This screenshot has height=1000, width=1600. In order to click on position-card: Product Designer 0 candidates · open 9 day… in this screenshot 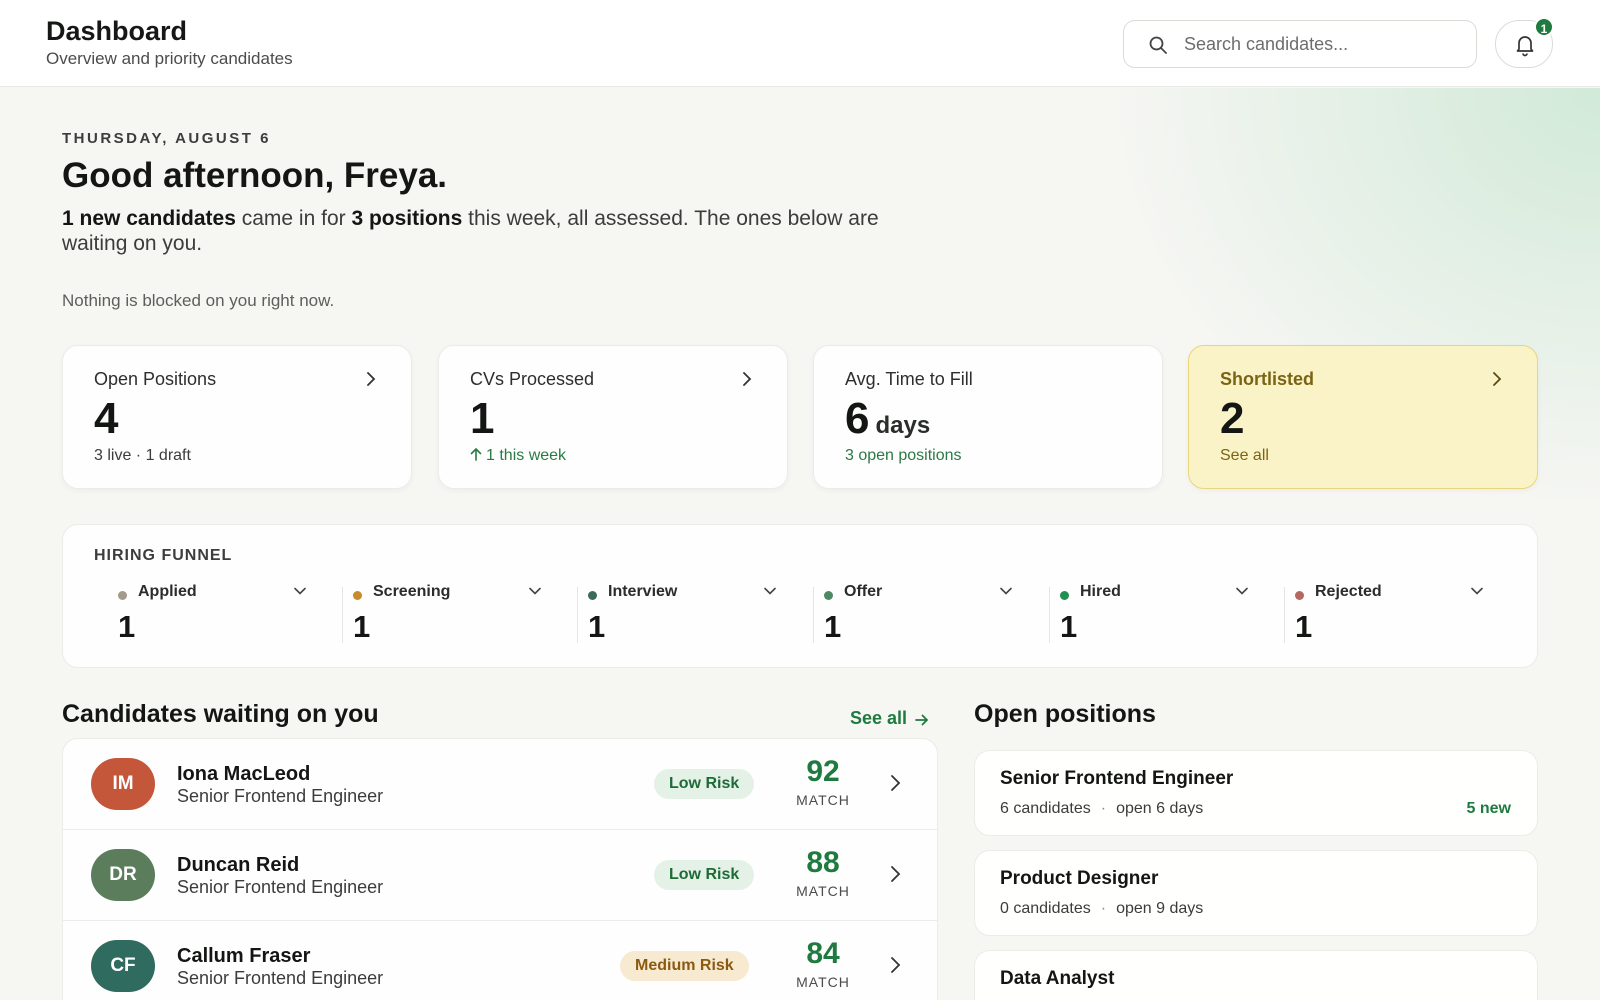, I will do `click(1256, 893)`.